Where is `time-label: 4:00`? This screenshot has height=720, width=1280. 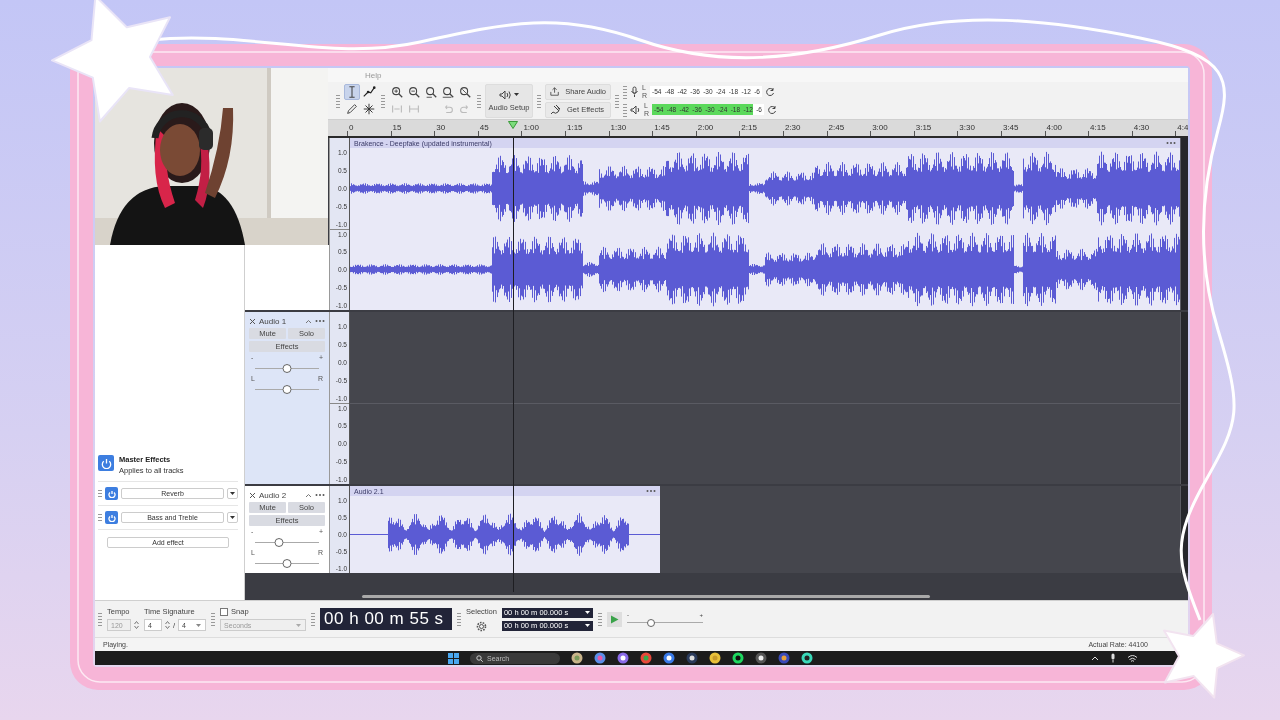
time-label: 4:00 is located at coordinates (1054, 127).